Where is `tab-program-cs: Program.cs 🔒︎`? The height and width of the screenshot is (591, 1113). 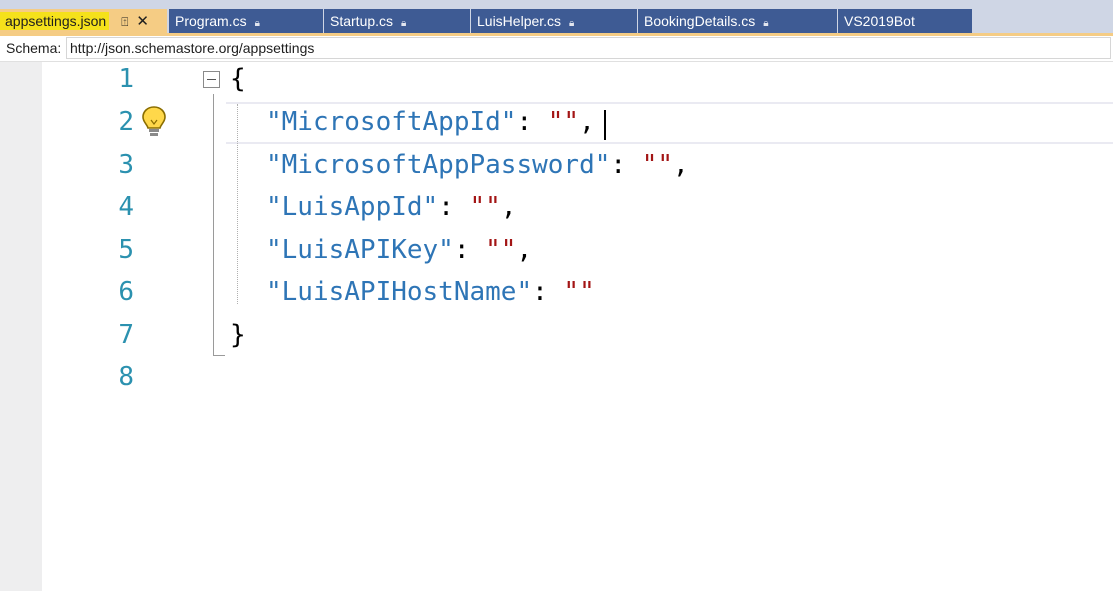 tab-program-cs: Program.cs 🔒︎ is located at coordinates (246, 21).